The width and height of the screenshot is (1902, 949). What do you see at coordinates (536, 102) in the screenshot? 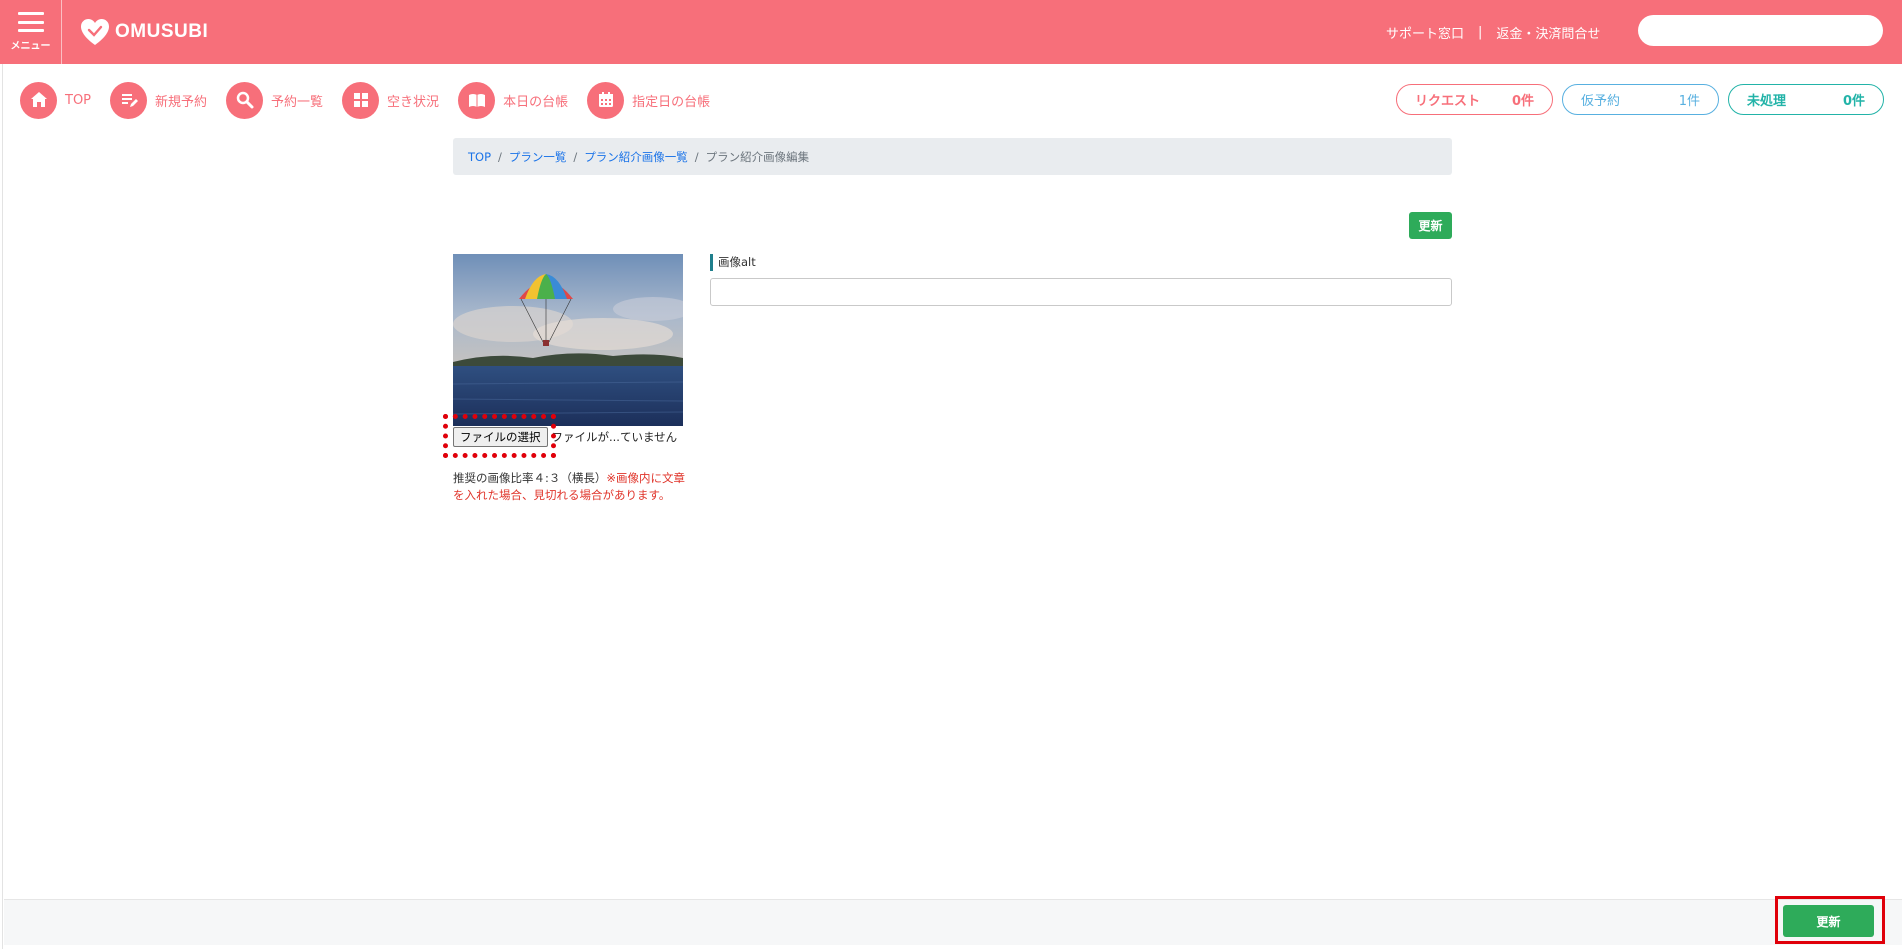
I see `nav-label: 本日の台帳` at bounding box center [536, 102].